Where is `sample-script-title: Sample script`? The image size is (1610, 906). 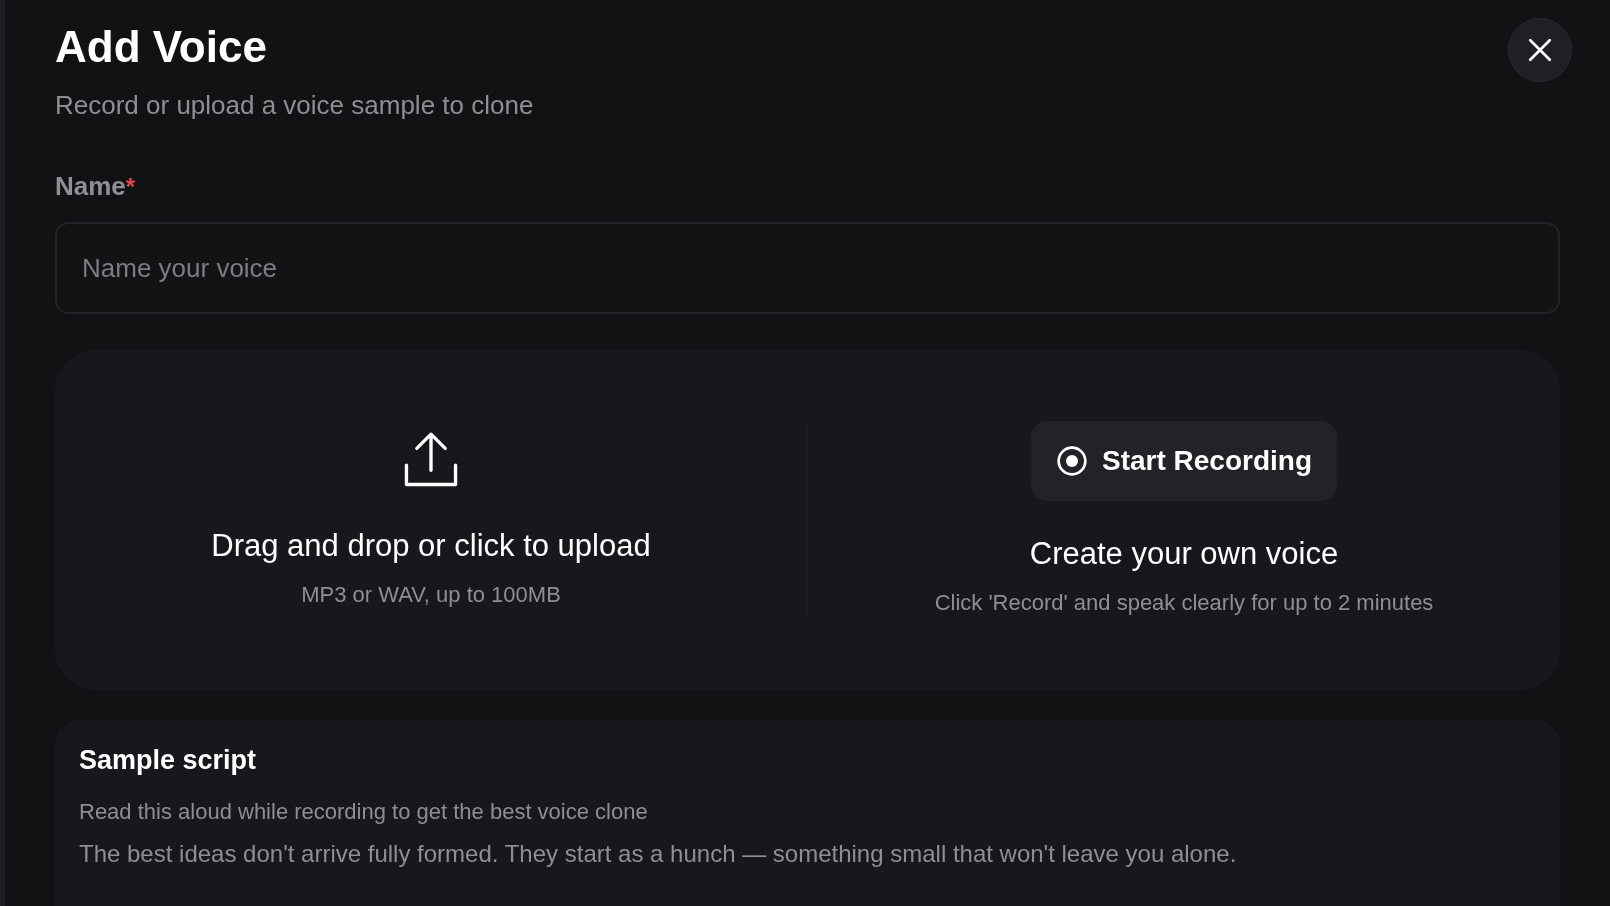
sample-script-title: Sample script is located at coordinates (168, 760).